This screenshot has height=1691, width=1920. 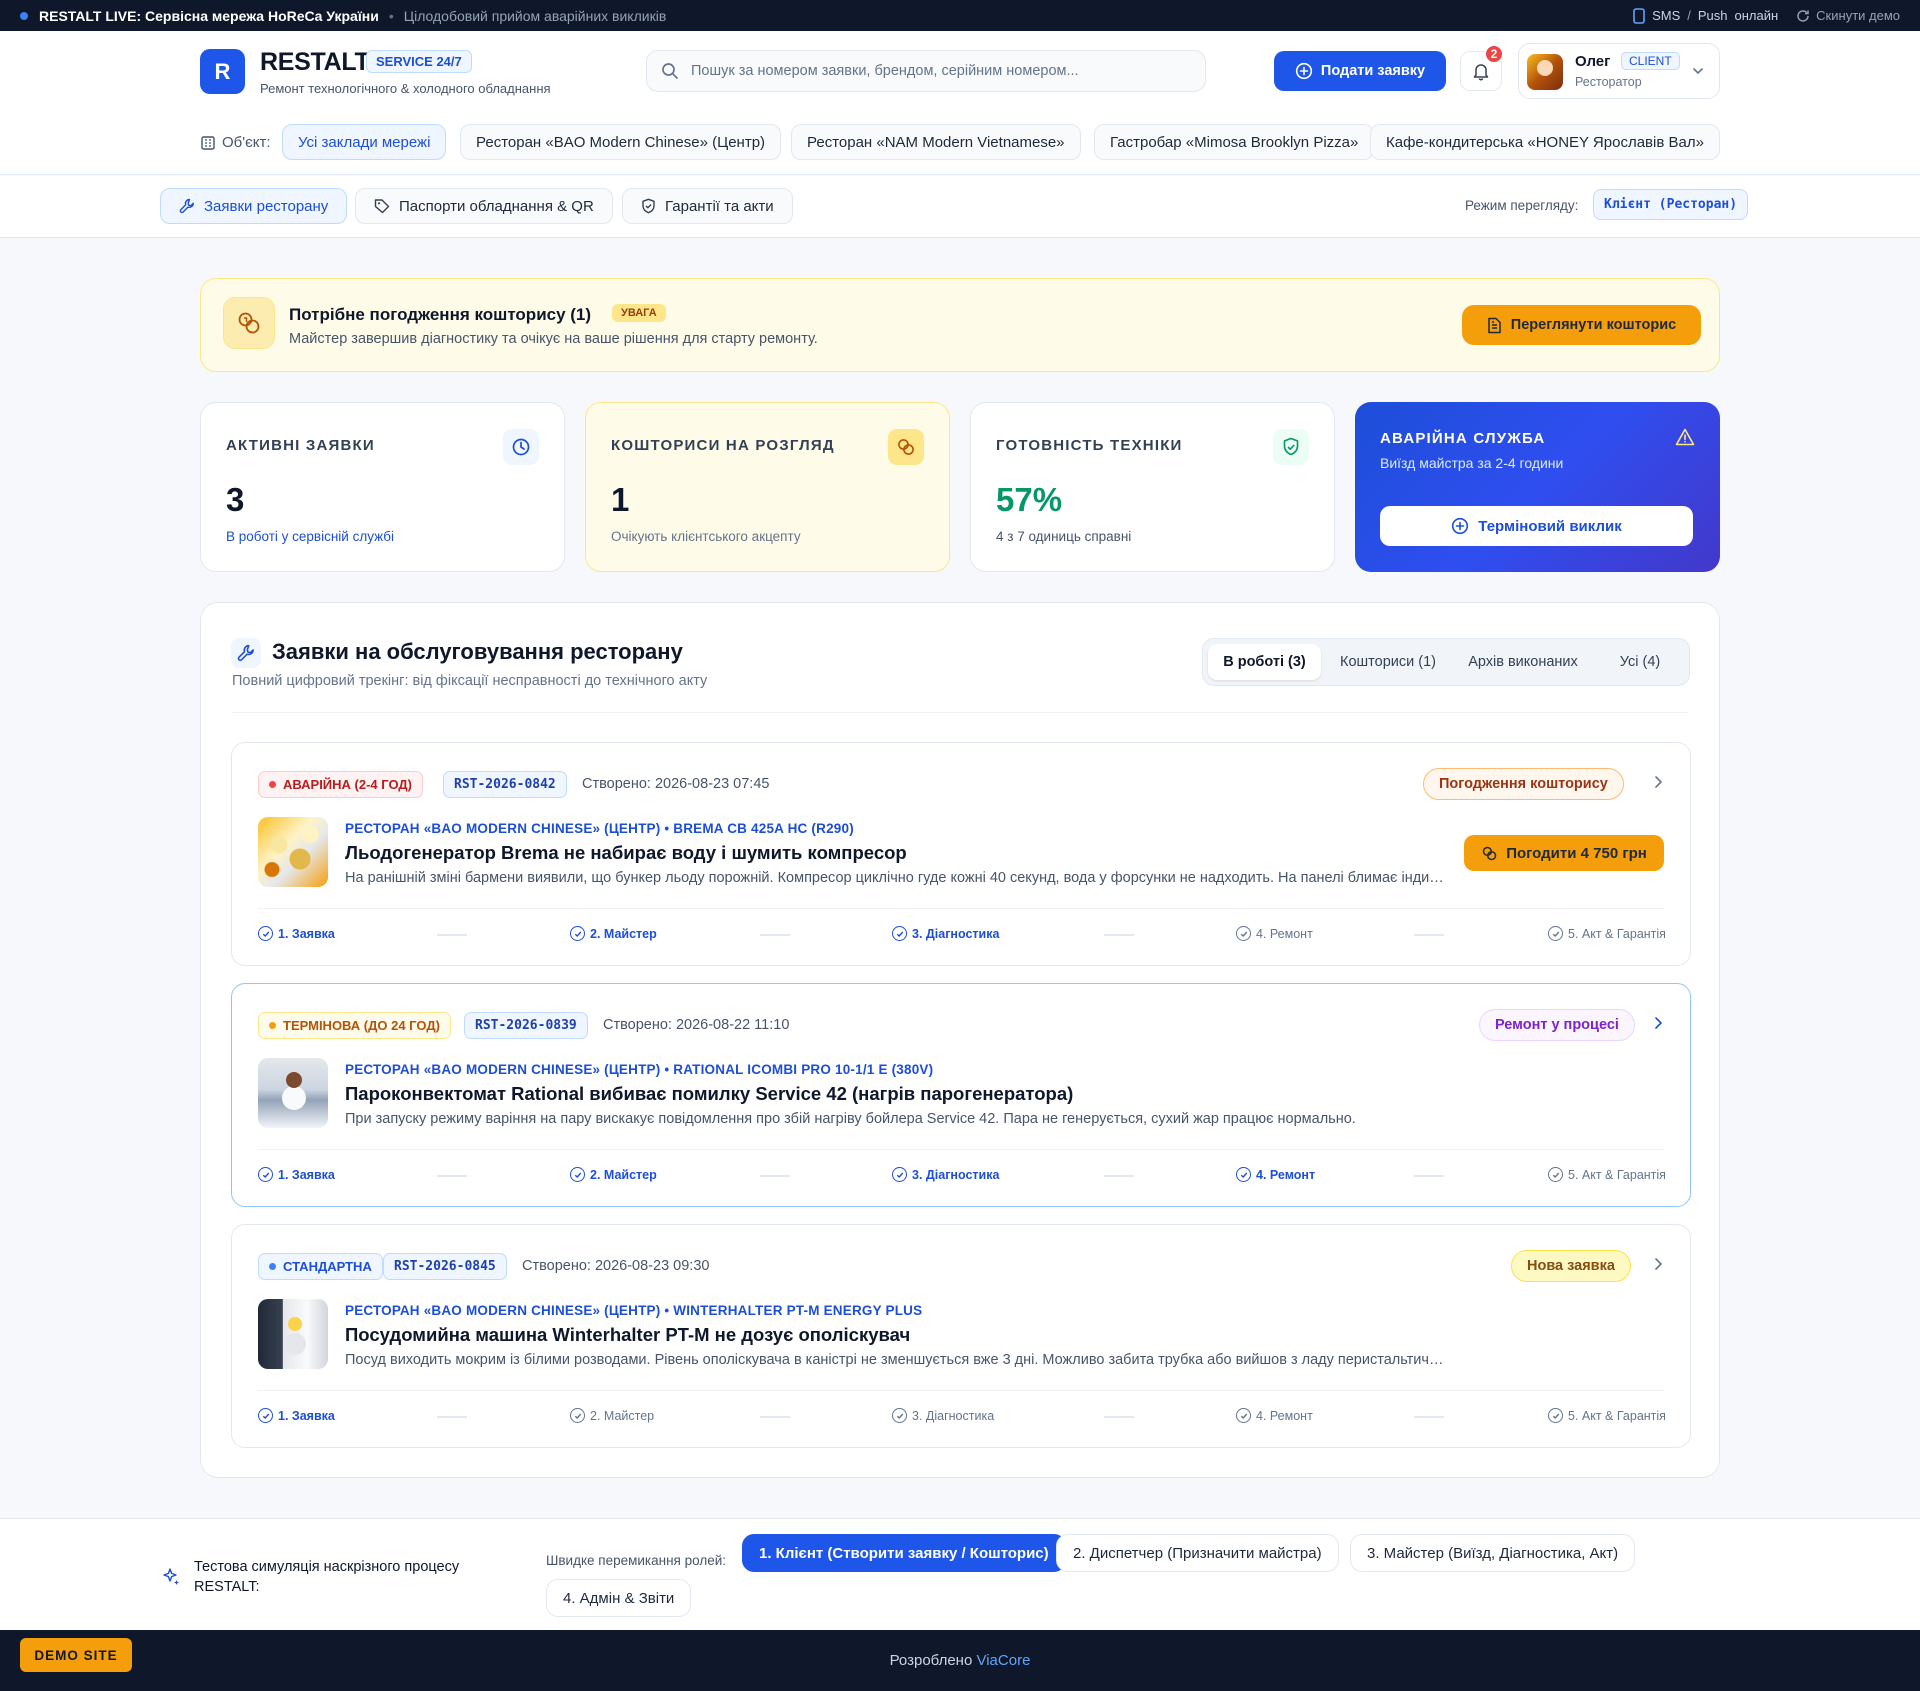 What do you see at coordinates (364, 142) in the screenshot?
I see `object-chip-all: Усі заклади мережі` at bounding box center [364, 142].